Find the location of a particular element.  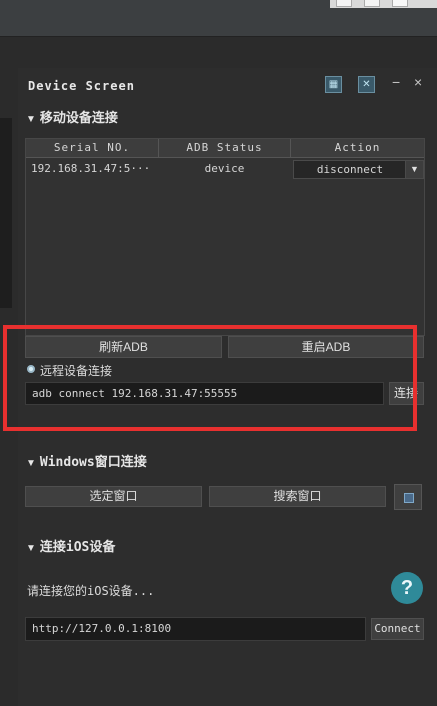

chevron-down-icon: ▼ is located at coordinates (414, 169).